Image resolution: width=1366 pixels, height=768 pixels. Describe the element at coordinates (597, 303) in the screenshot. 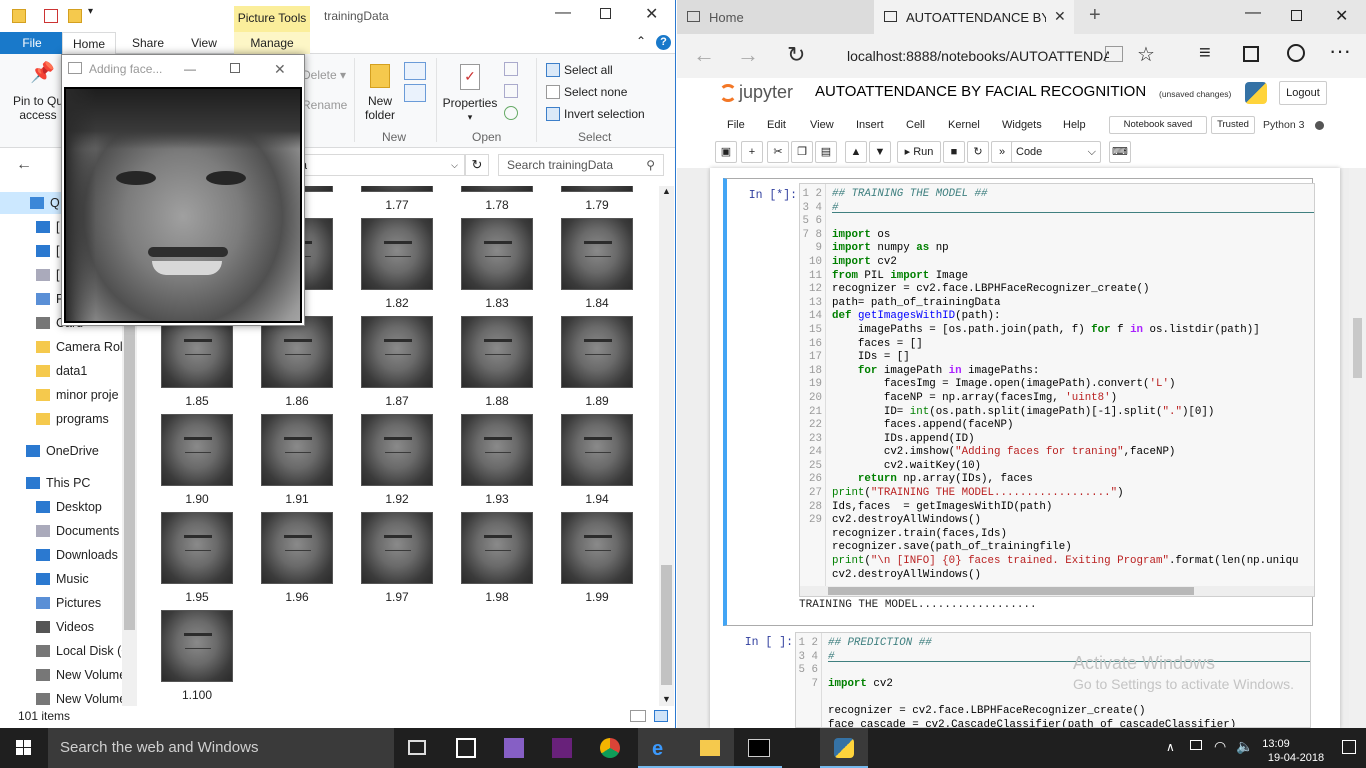

I see `file-name: 1.84` at that location.